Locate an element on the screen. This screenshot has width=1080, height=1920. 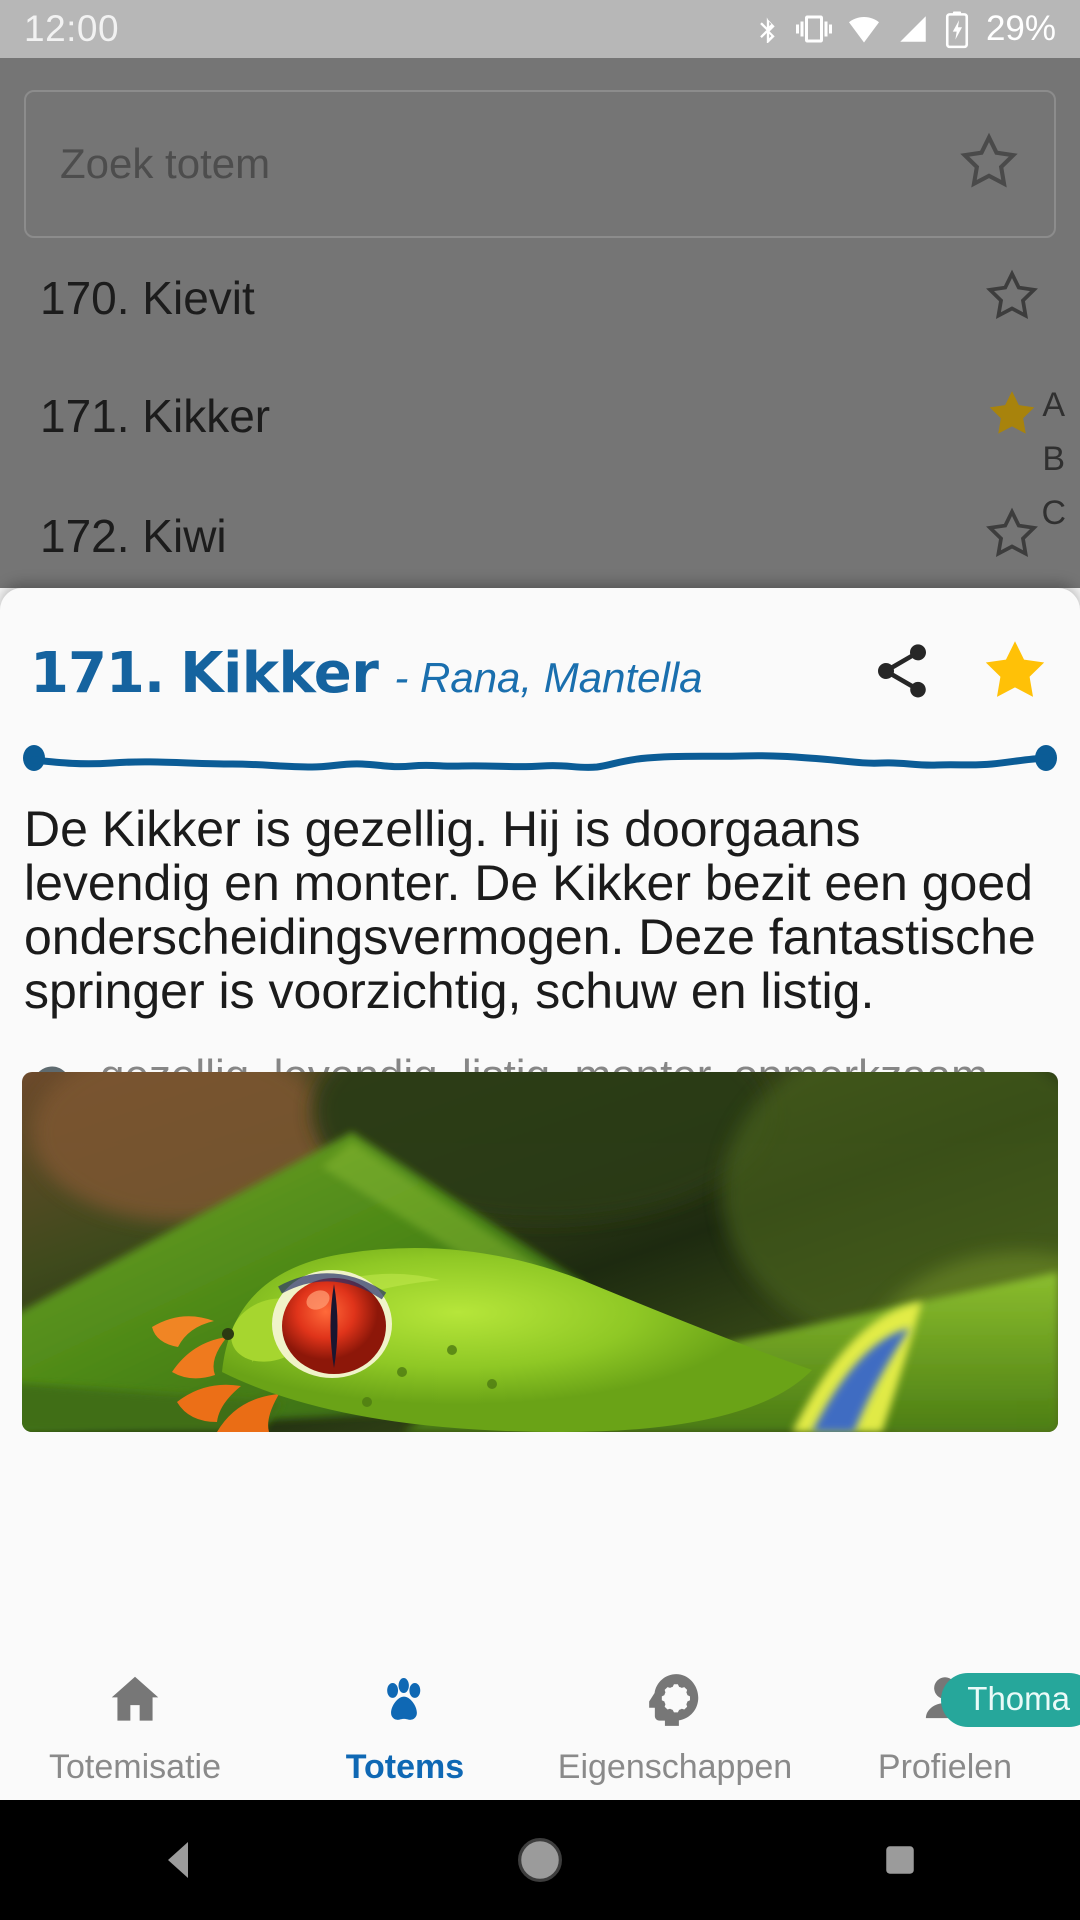
nav-label: Totemisatie is located at coordinates (135, 1767).